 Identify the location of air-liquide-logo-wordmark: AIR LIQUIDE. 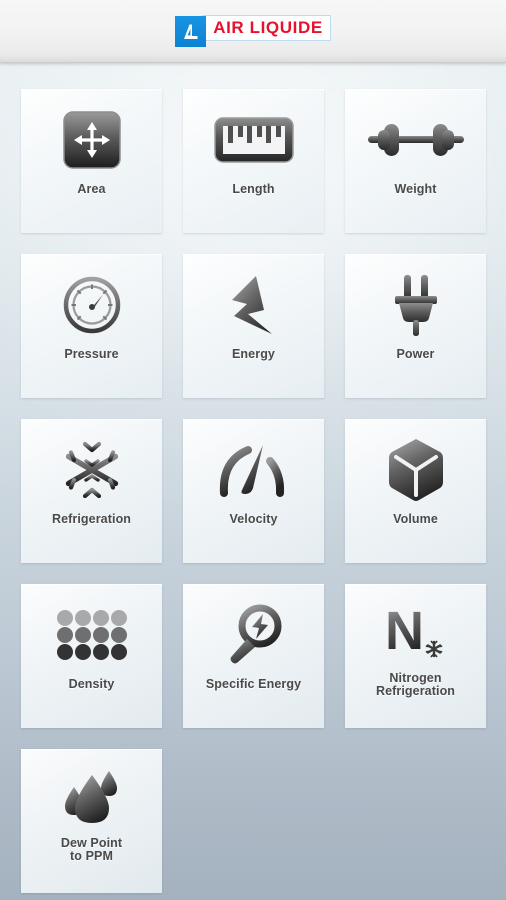
(266, 28).